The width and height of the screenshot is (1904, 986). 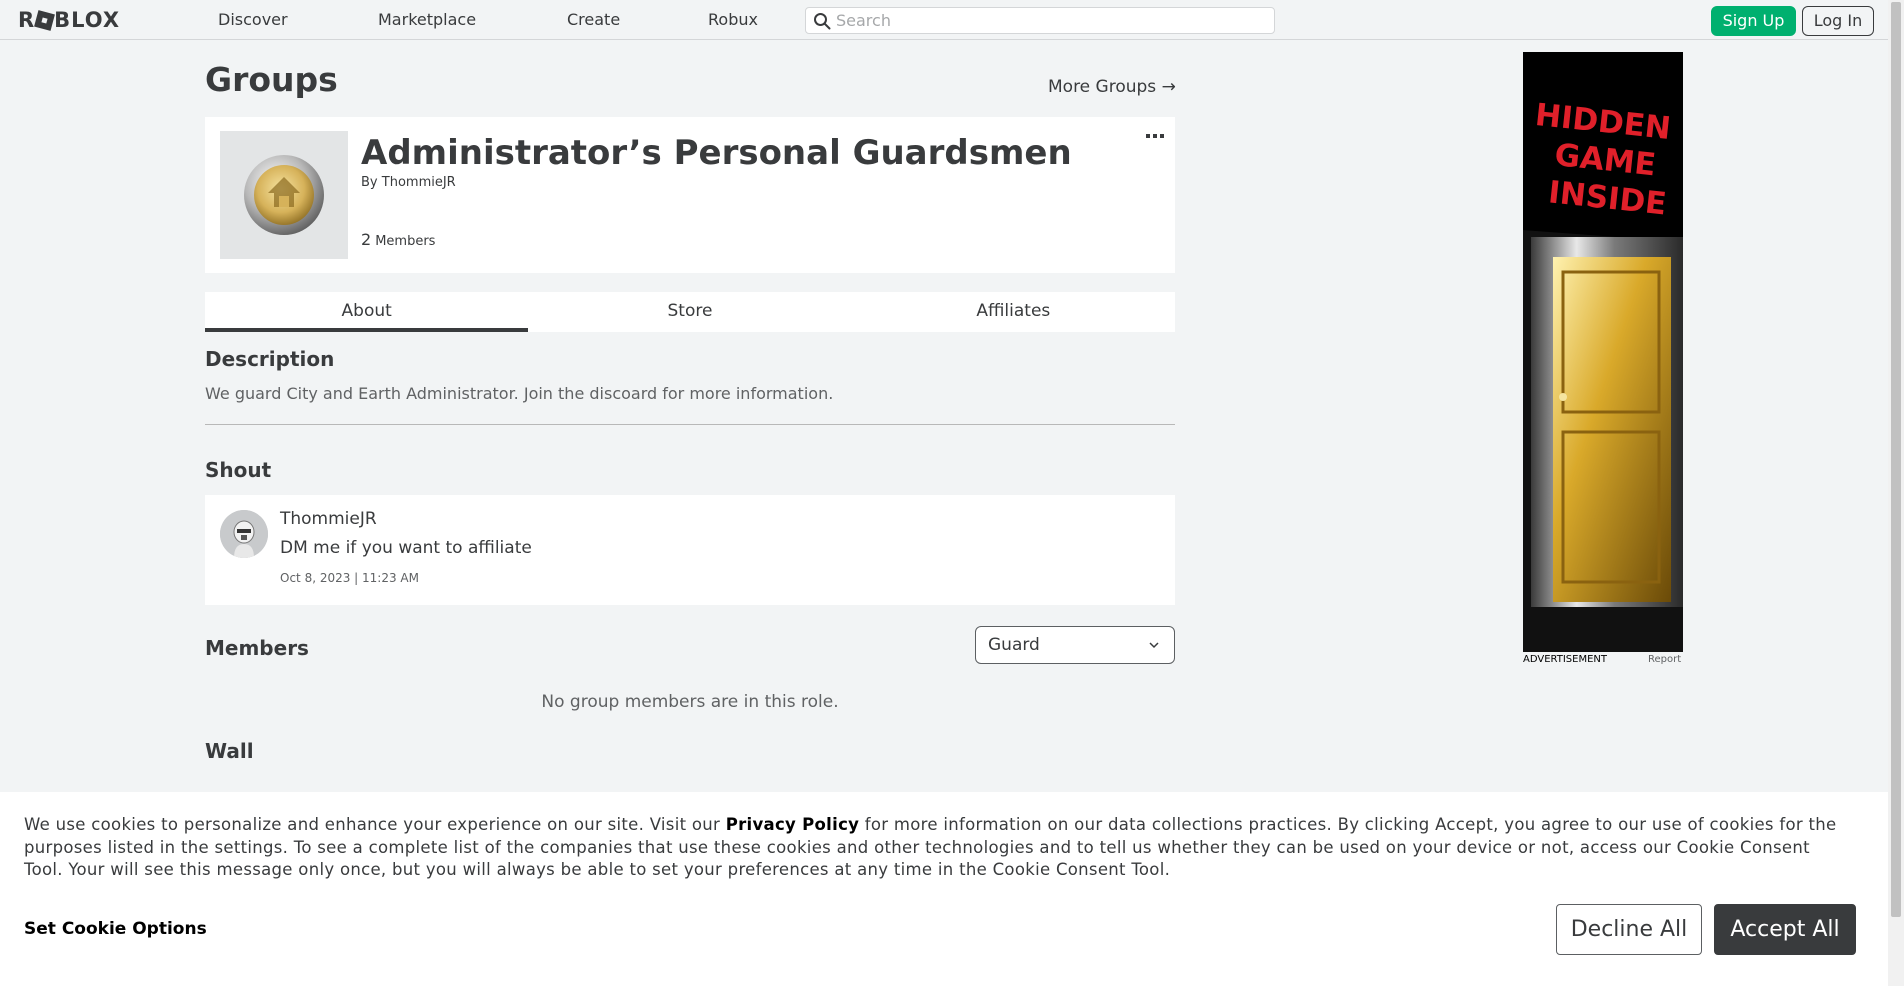 I want to click on log-in-button: Log In, so click(x=1838, y=21).